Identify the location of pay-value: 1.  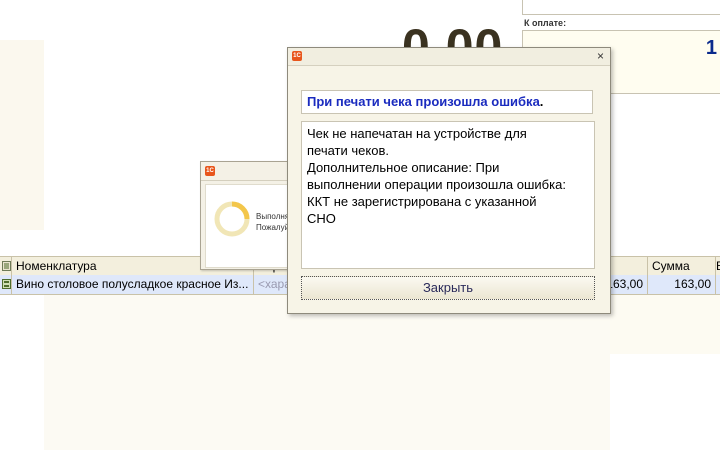
(711, 48).